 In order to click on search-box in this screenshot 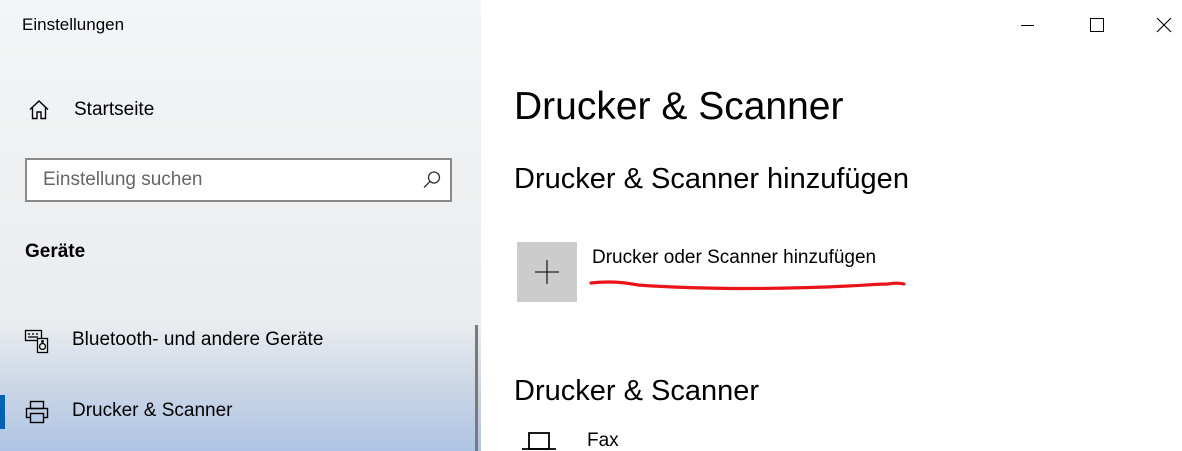, I will do `click(238, 180)`.